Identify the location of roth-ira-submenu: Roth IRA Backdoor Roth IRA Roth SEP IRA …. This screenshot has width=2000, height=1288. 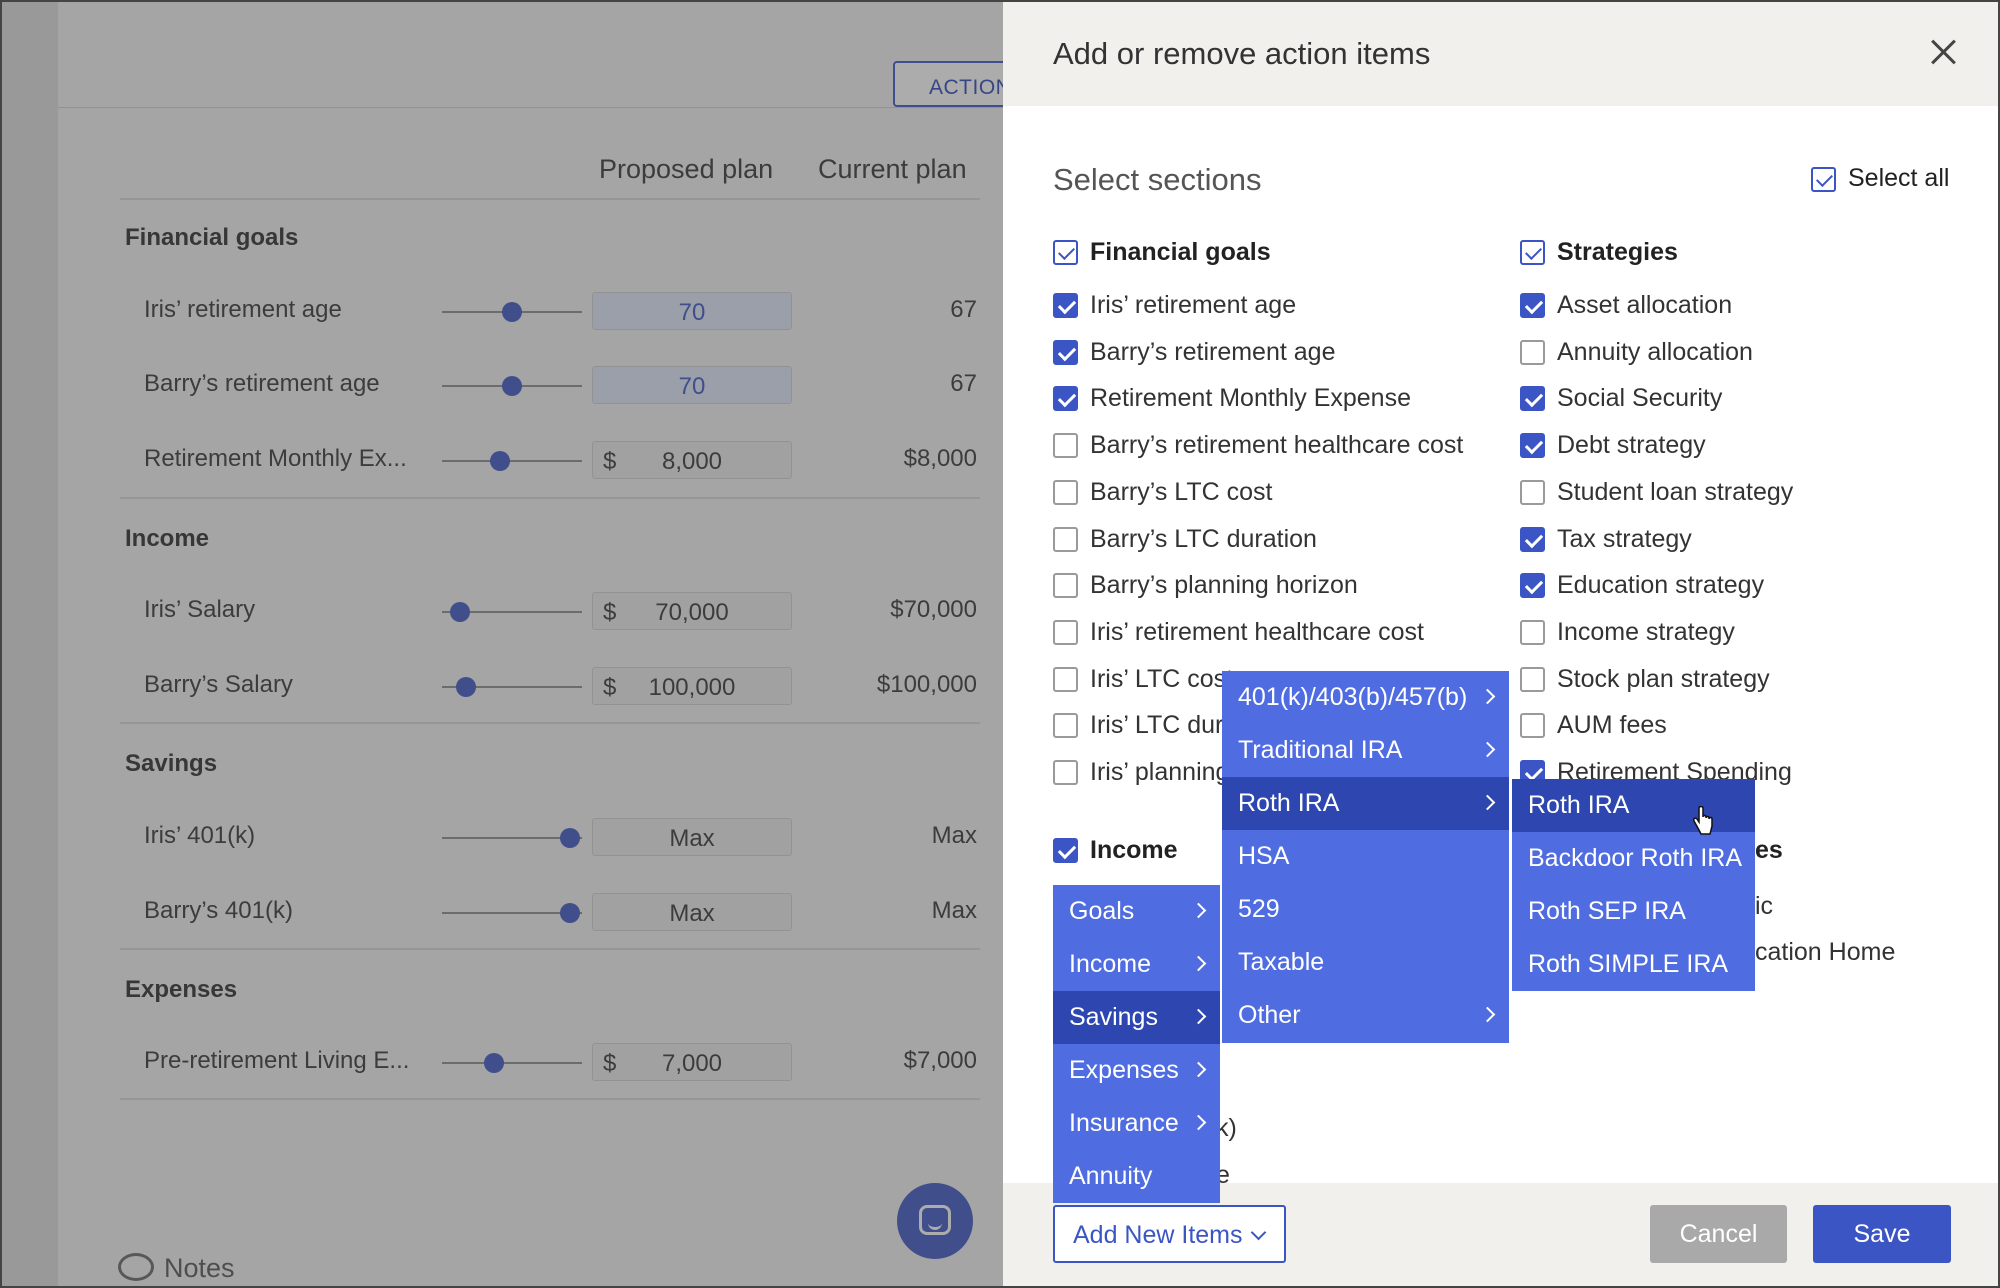
(1633, 885).